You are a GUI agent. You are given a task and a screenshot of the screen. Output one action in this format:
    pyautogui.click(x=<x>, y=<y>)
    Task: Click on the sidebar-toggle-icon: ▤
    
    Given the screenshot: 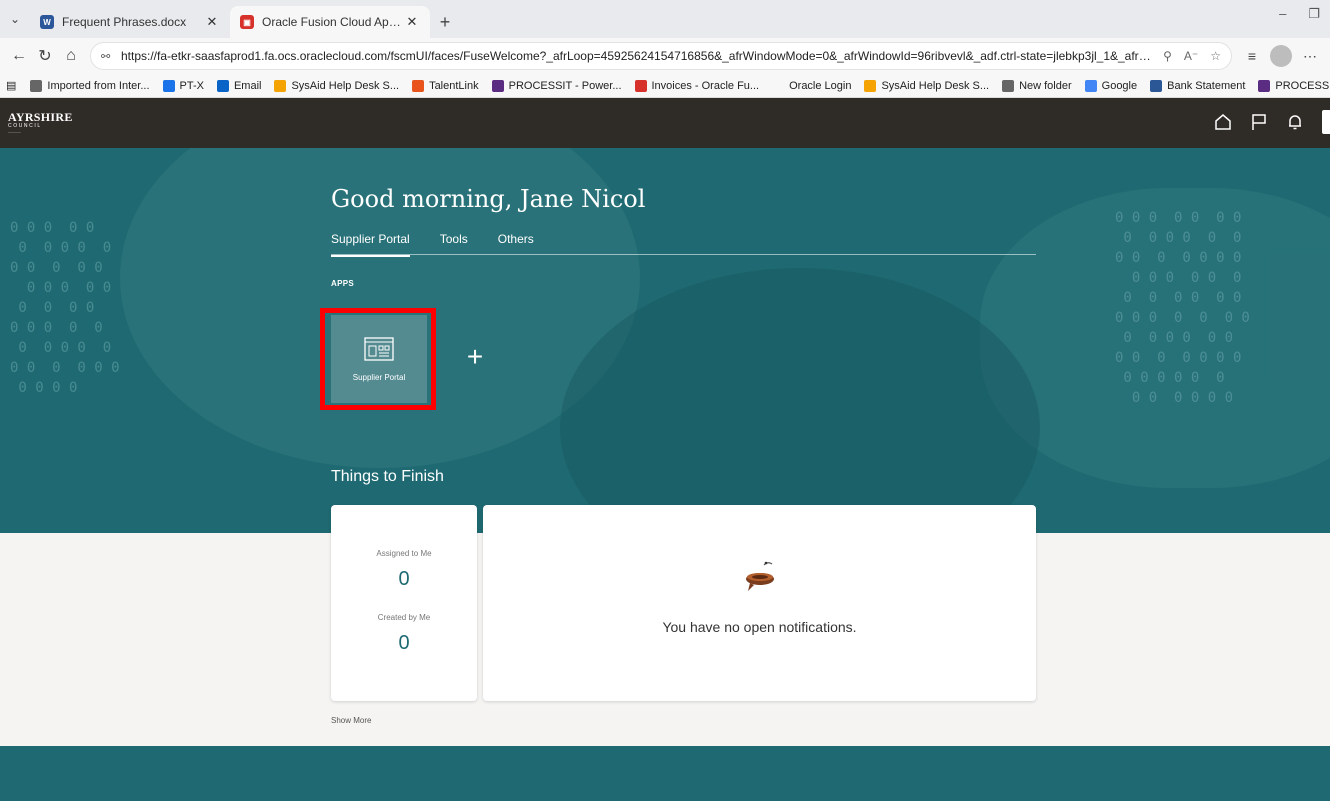 What is the action you would take?
    pyautogui.click(x=11, y=85)
    